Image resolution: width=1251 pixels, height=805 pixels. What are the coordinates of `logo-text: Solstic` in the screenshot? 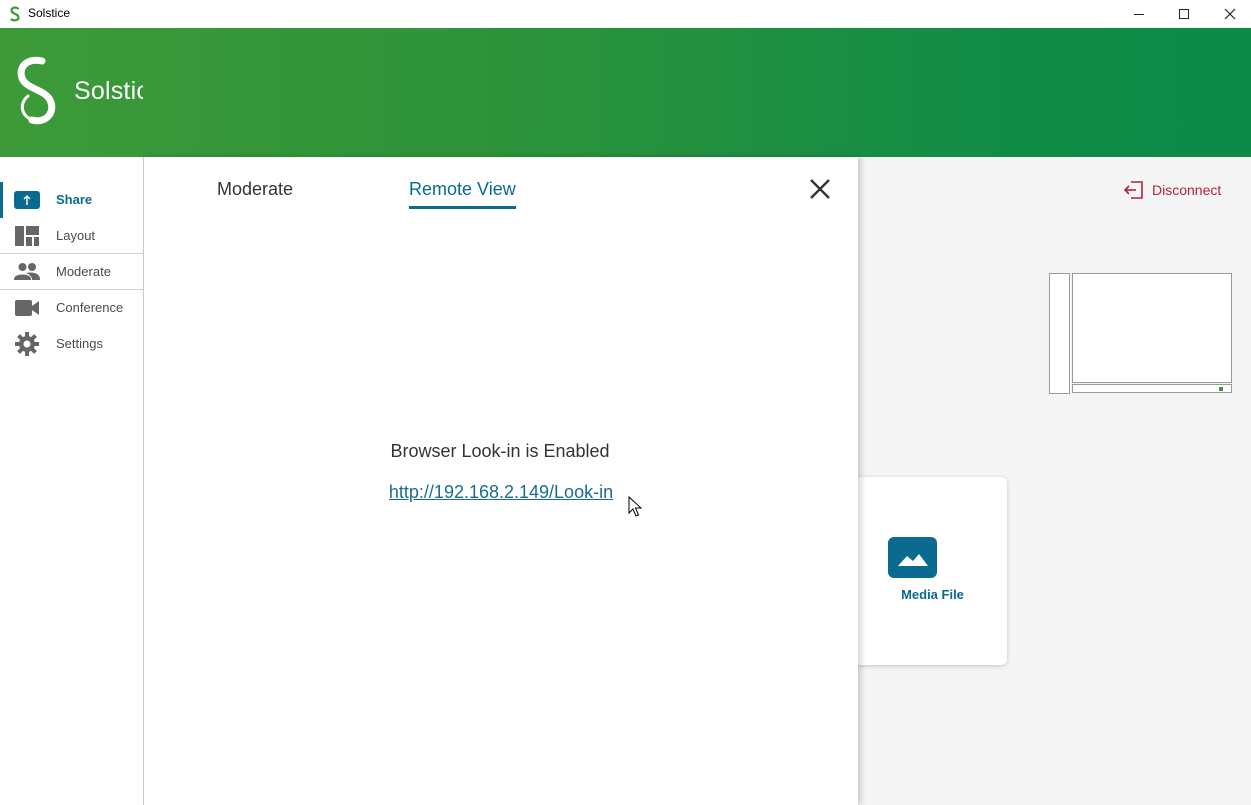 It's located at (108, 91).